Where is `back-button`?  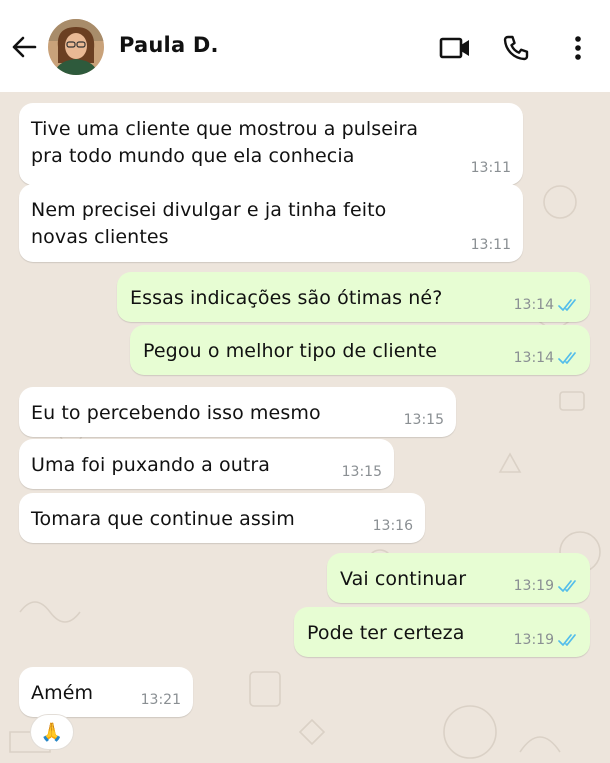 back-button is located at coordinates (24, 47).